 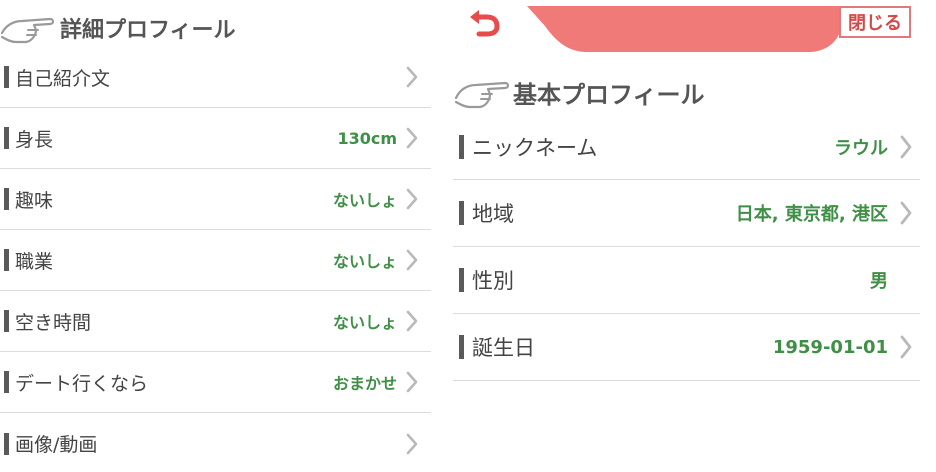 I want to click on row-label: 身長, so click(x=34, y=139).